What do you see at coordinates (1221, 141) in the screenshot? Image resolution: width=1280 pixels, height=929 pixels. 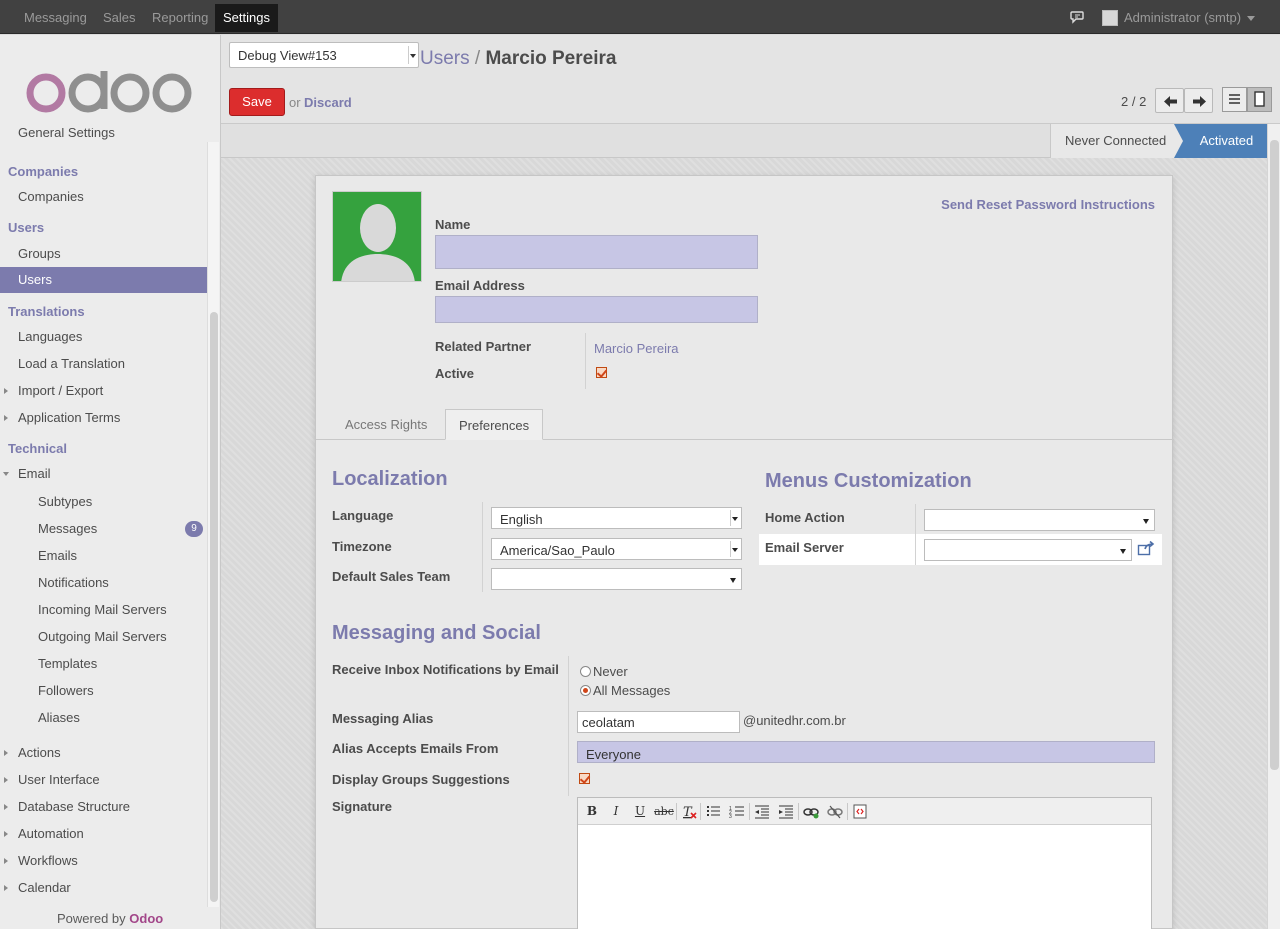 I see `status-activated: Activated` at bounding box center [1221, 141].